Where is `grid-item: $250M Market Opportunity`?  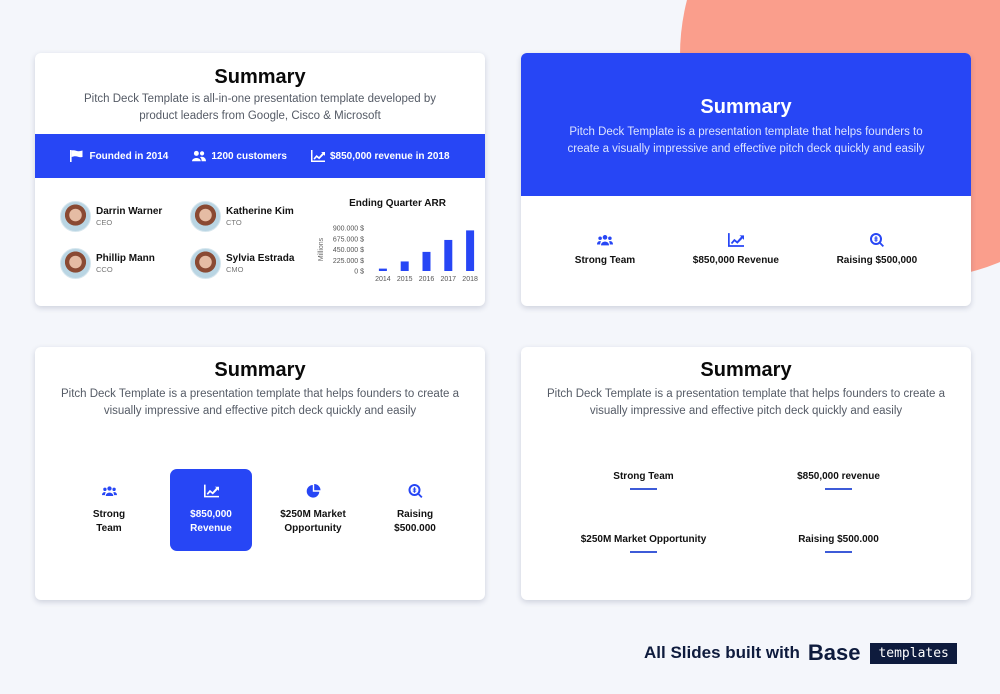
grid-item: $250M Market Opportunity is located at coordinates (633, 543).